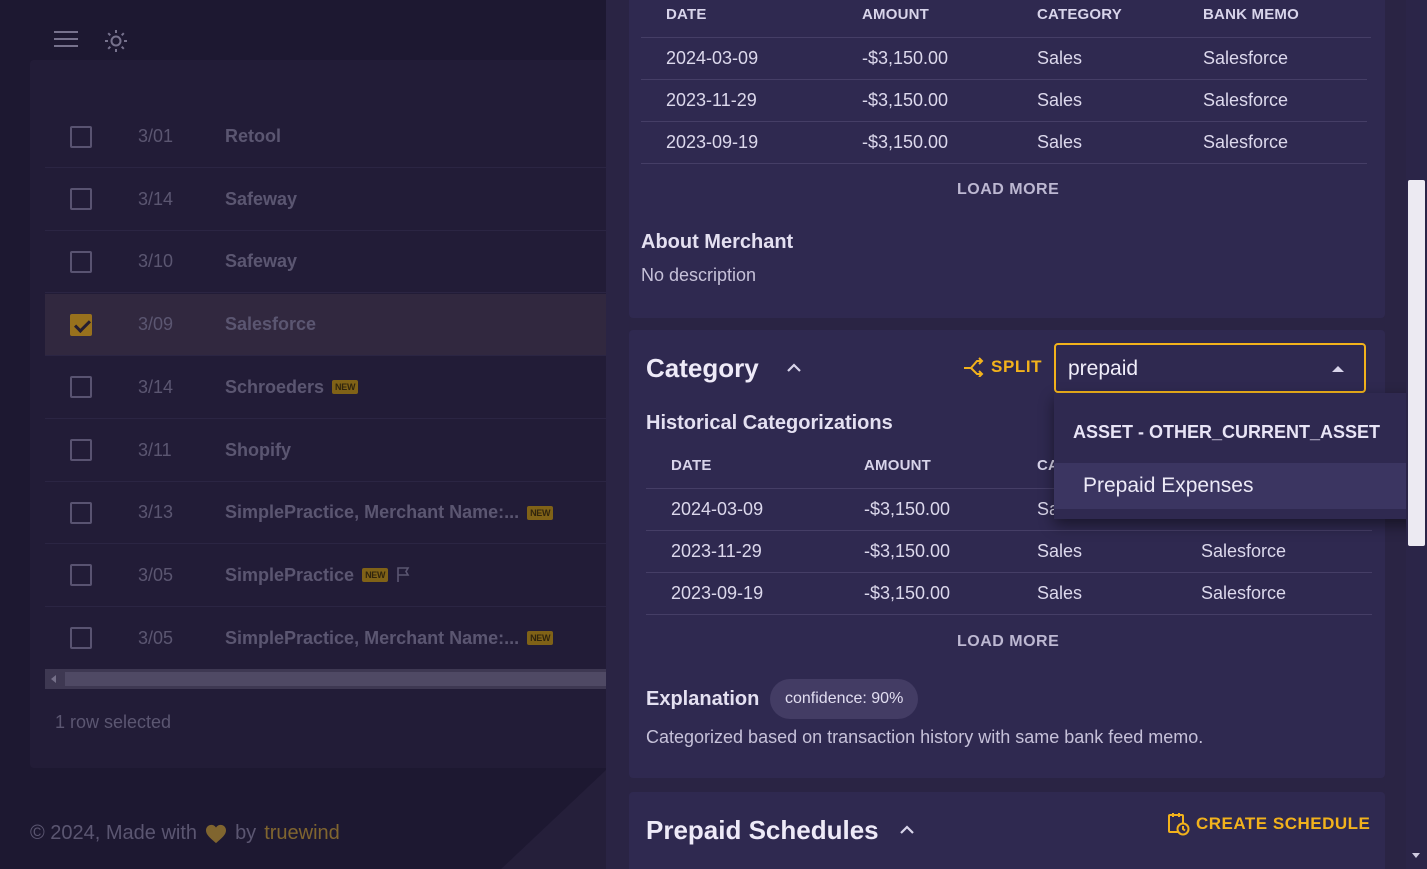 The width and height of the screenshot is (1427, 869). What do you see at coordinates (1017, 366) in the screenshot?
I see `split-label: SPLIT` at bounding box center [1017, 366].